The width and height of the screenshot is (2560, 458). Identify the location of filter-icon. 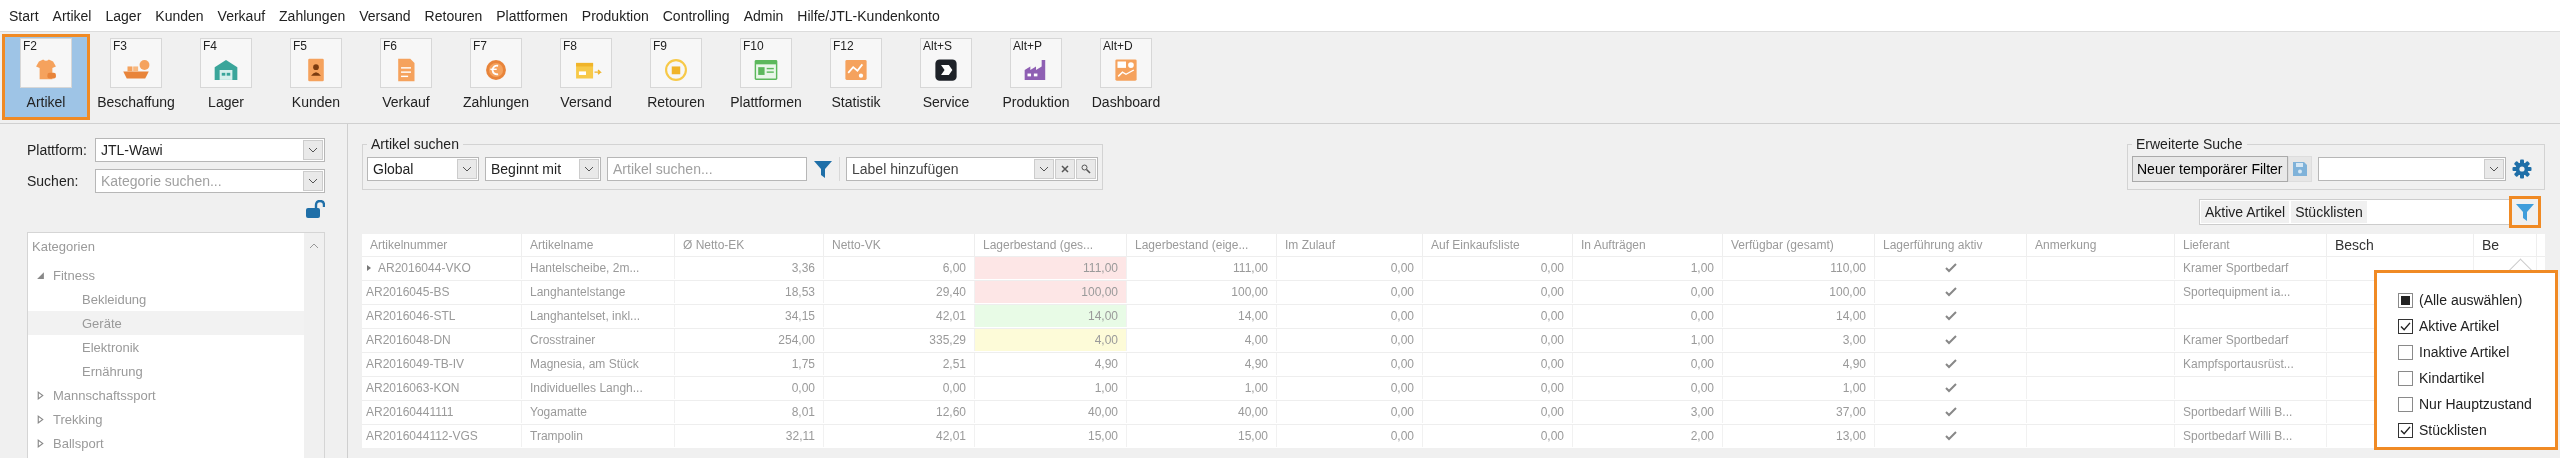
(823, 169).